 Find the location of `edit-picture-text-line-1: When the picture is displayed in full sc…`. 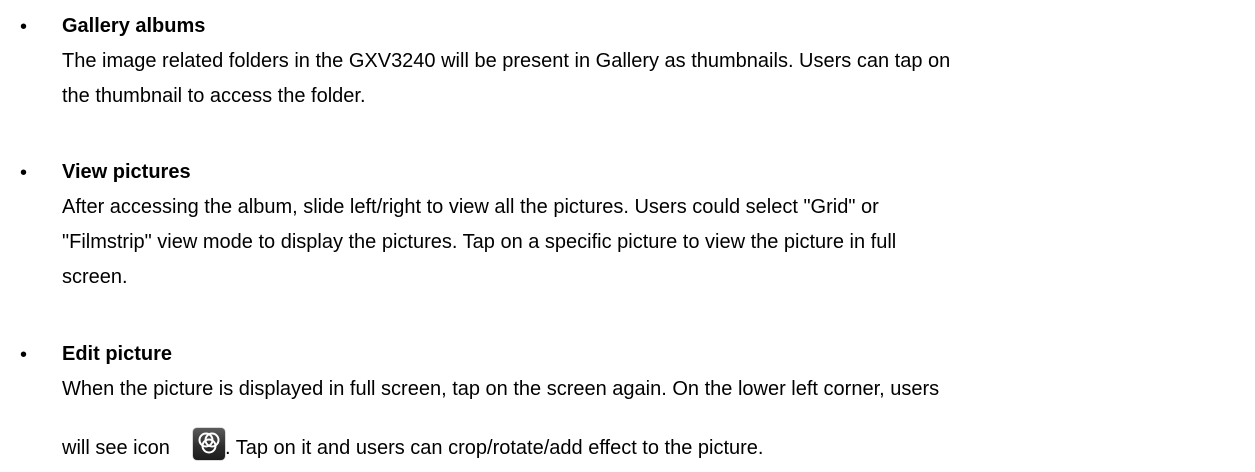

edit-picture-text-line-1: When the picture is displayed in full sc… is located at coordinates (501, 389).